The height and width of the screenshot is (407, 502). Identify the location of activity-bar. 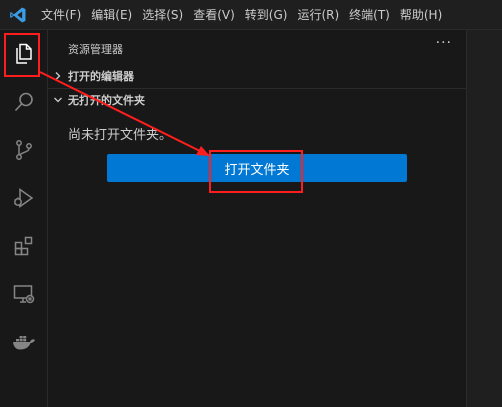
(24, 218).